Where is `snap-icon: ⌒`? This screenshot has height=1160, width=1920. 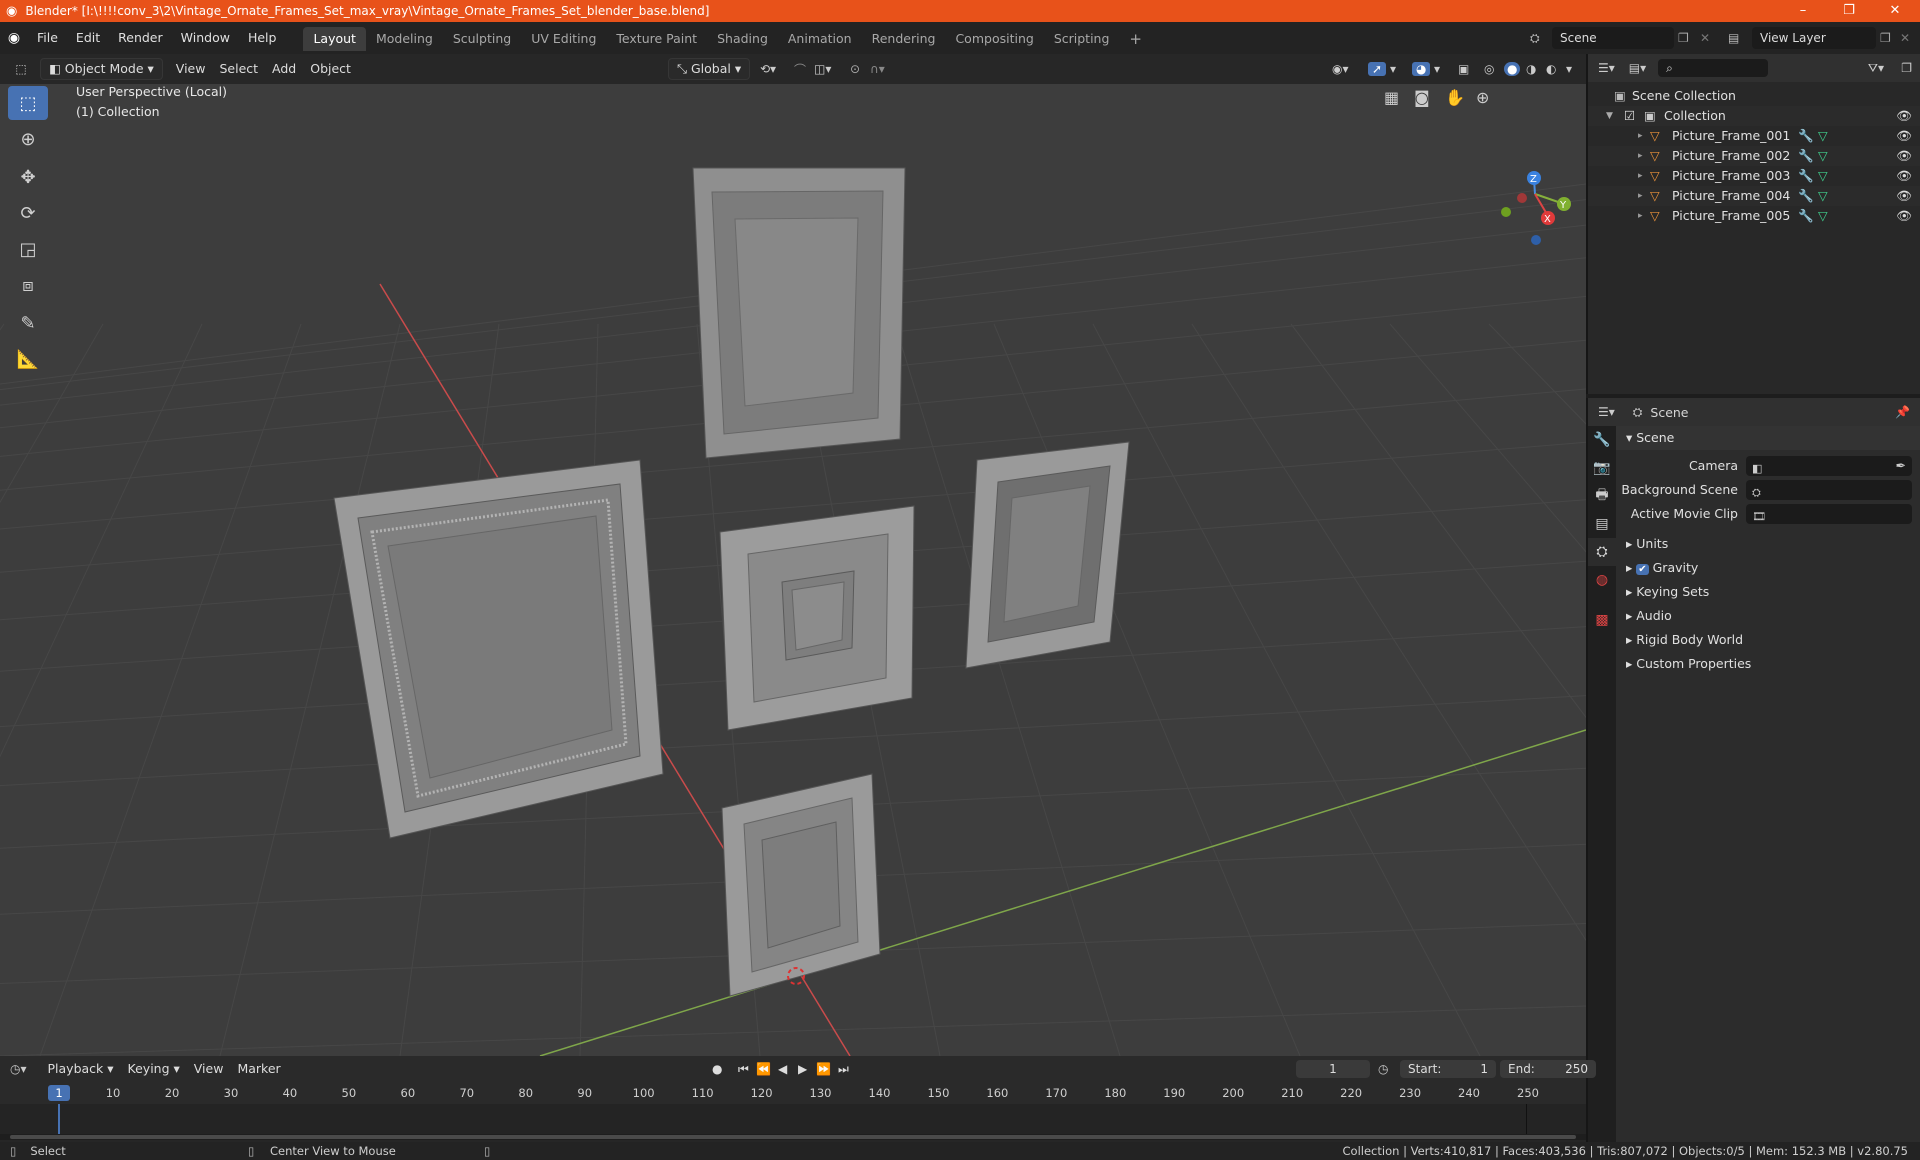
snap-icon: ⌒ is located at coordinates (800, 69).